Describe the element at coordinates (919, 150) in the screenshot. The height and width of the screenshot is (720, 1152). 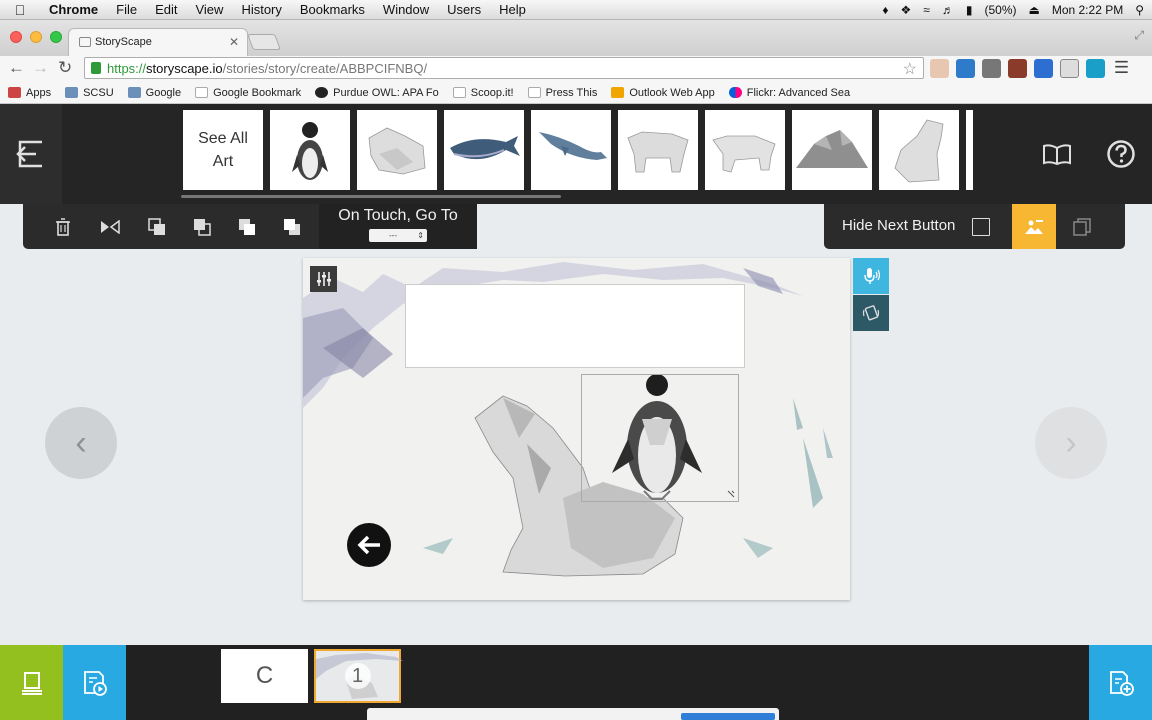
I see `art-item-polar-bear-sitting` at that location.